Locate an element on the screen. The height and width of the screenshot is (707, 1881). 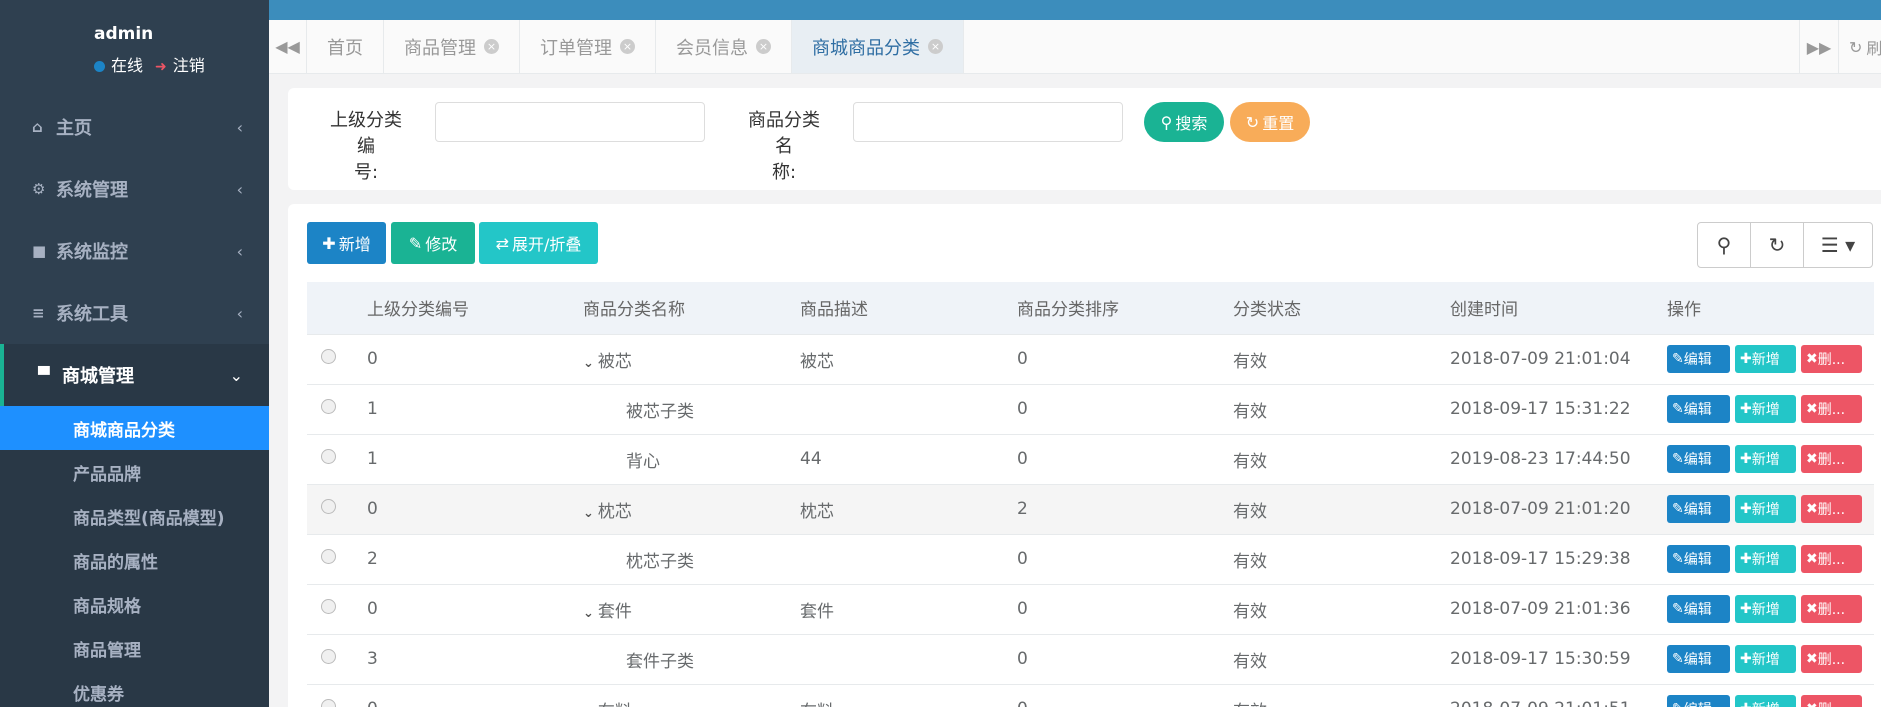
search-button: ⚲ 搜索 is located at coordinates (1184, 122).